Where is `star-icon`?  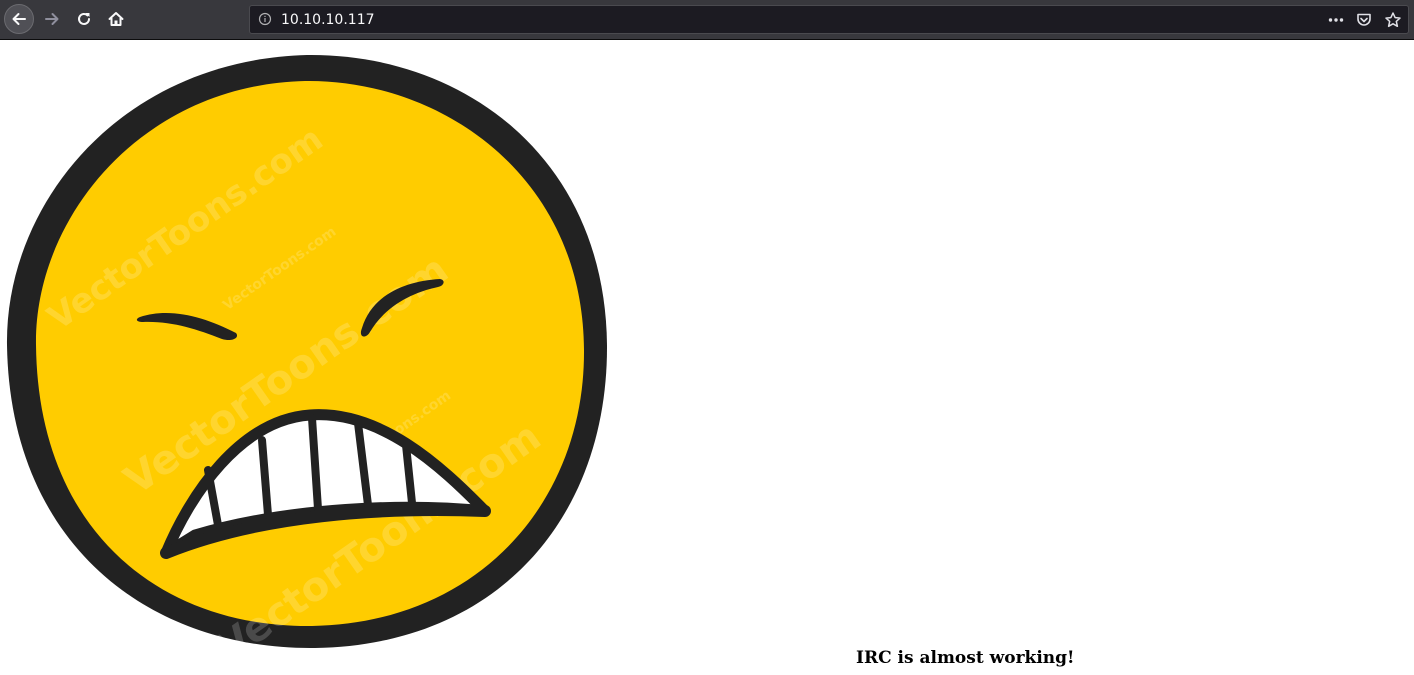 star-icon is located at coordinates (1393, 20).